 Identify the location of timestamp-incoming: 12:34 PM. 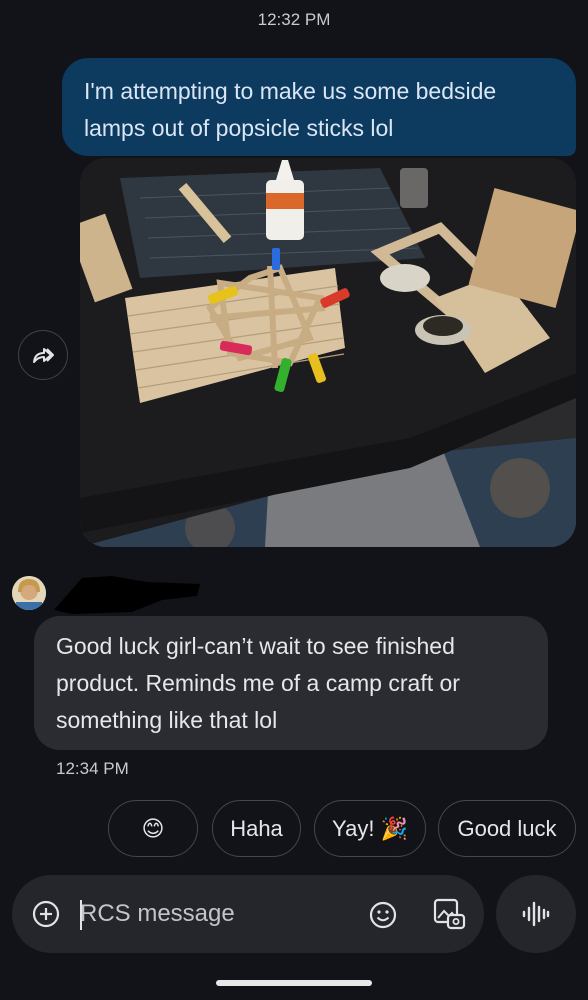
(92, 768).